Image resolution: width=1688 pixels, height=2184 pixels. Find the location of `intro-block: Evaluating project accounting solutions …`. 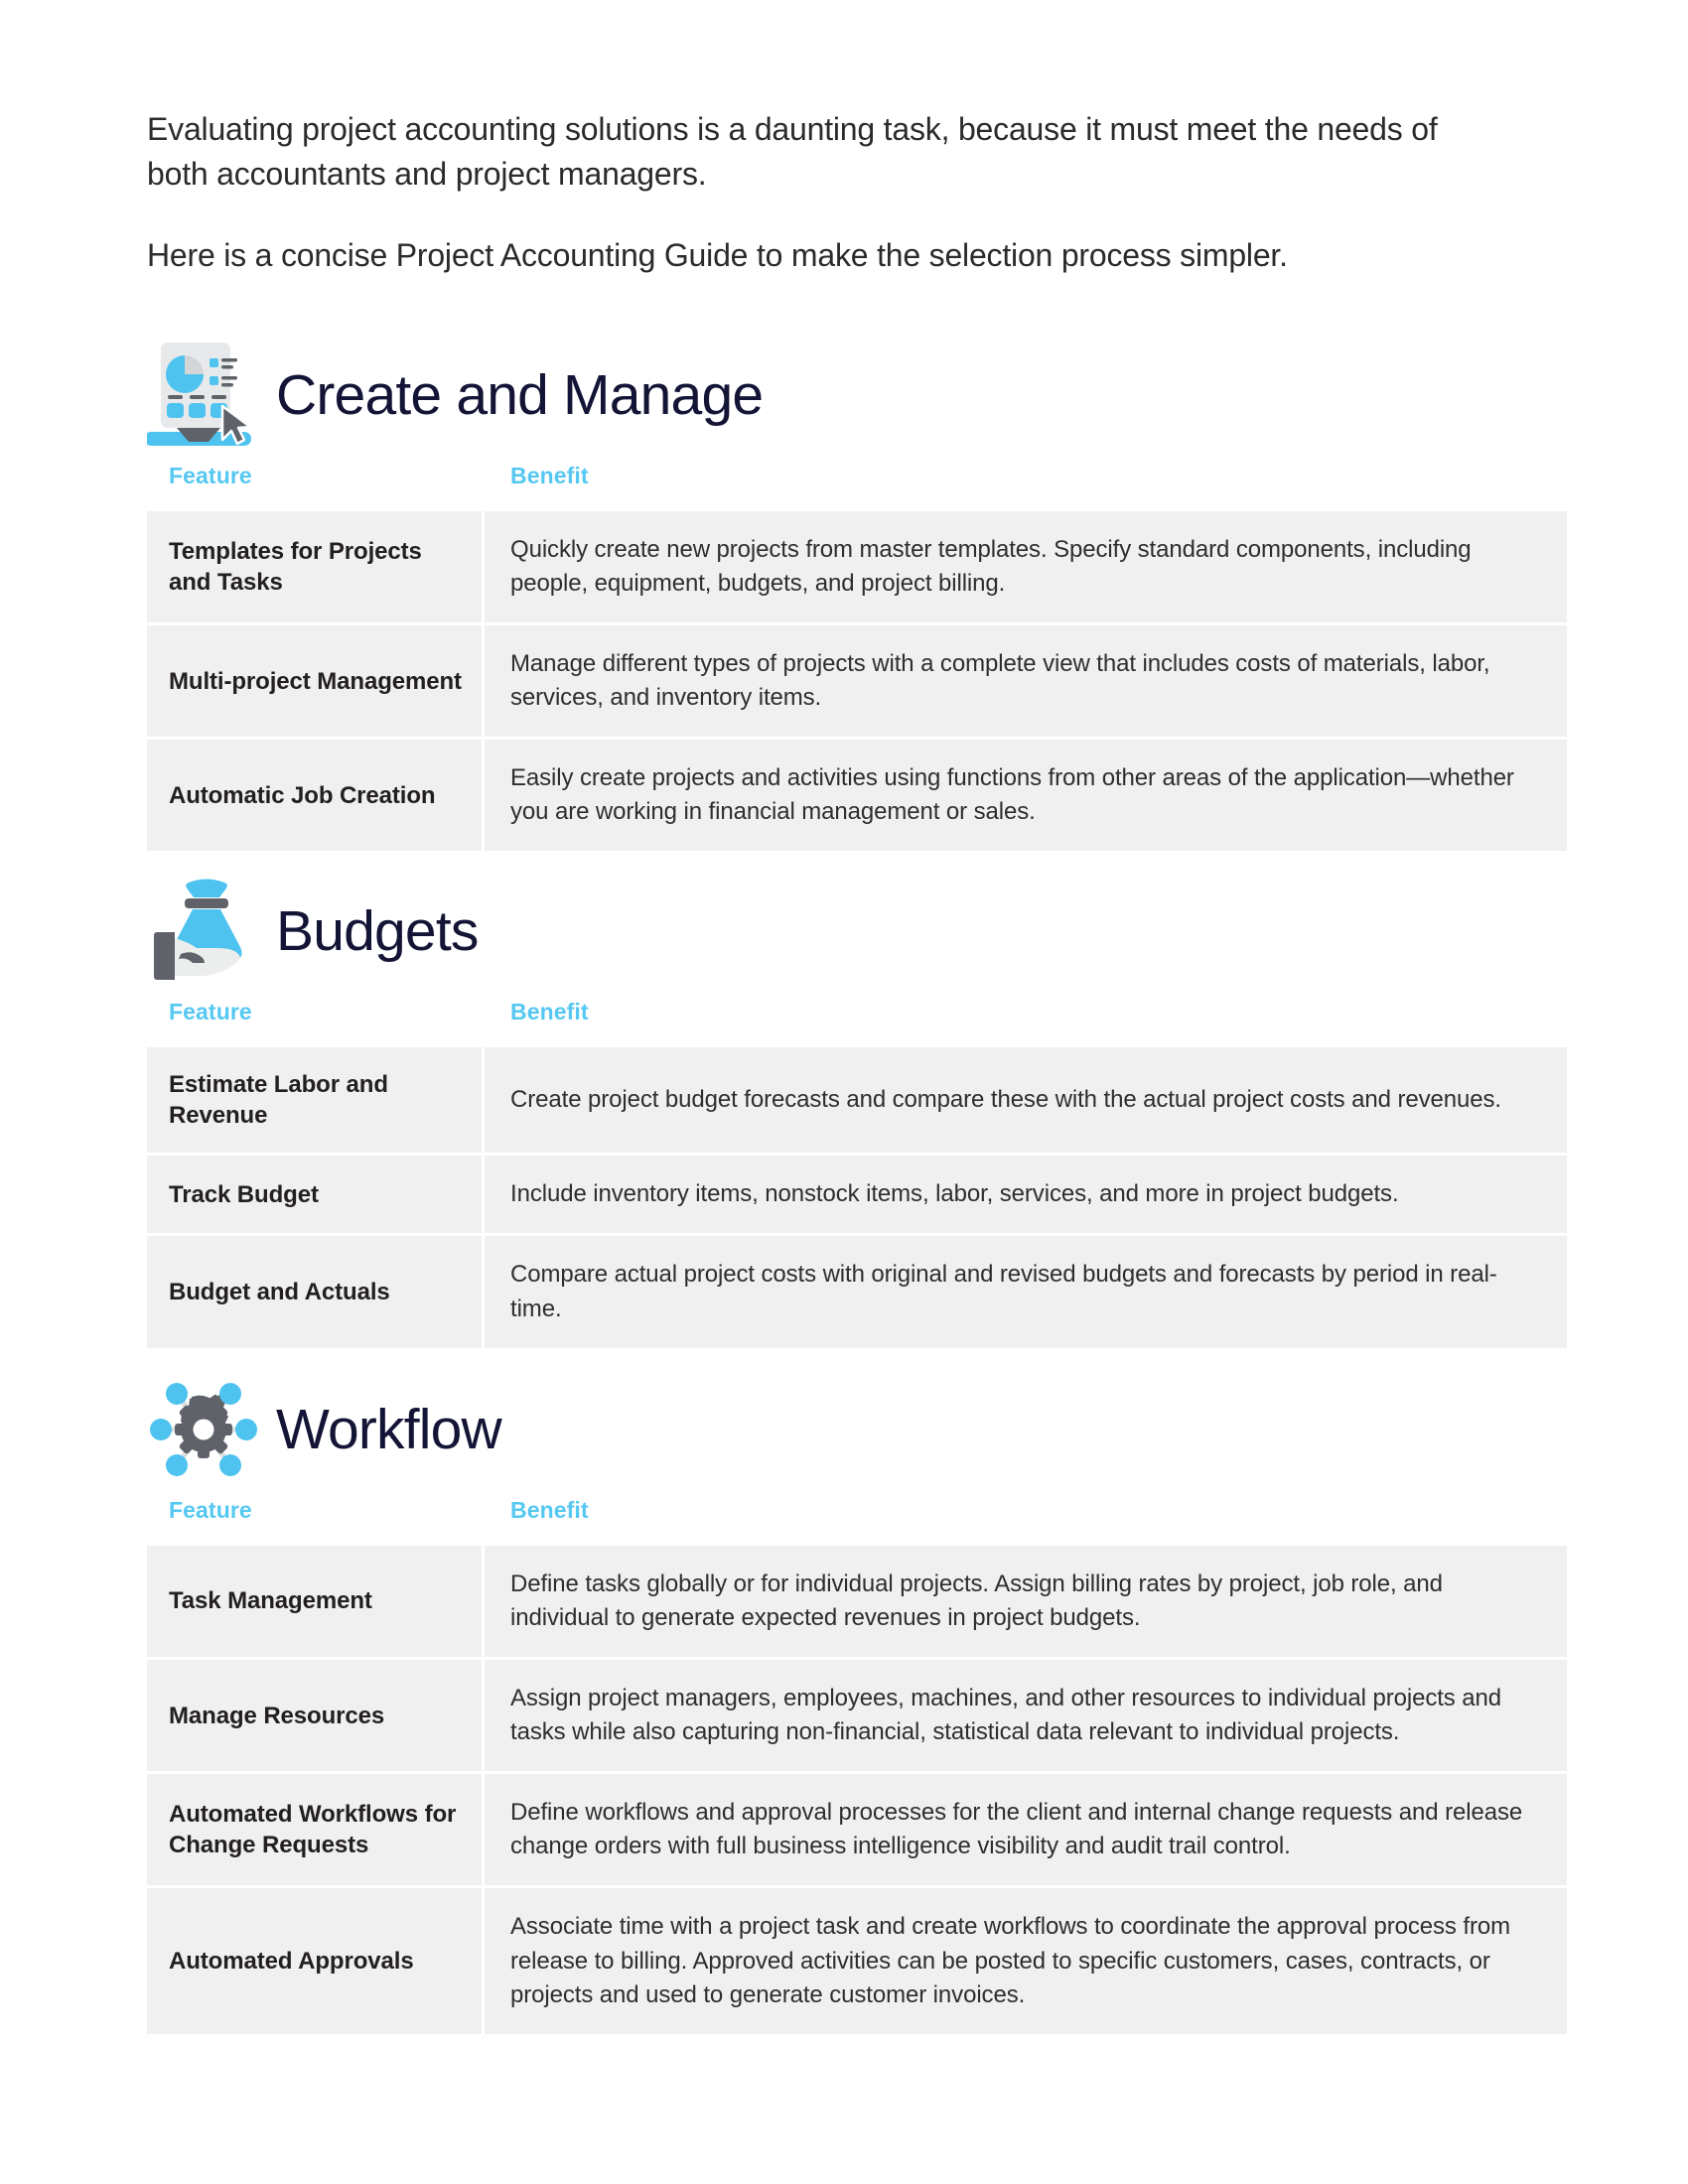

intro-block: Evaluating project accounting solutions … is located at coordinates (822, 192).